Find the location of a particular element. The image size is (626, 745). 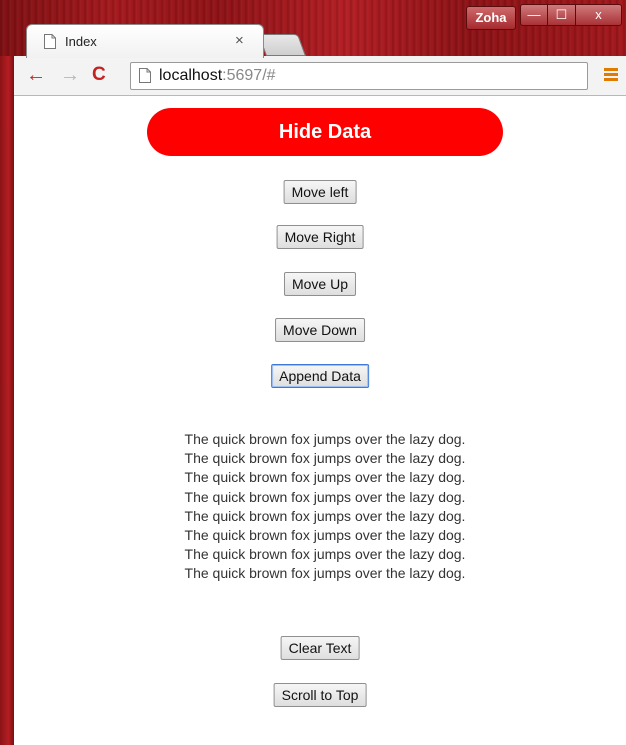

hamburger-menu-icon is located at coordinates (611, 75).